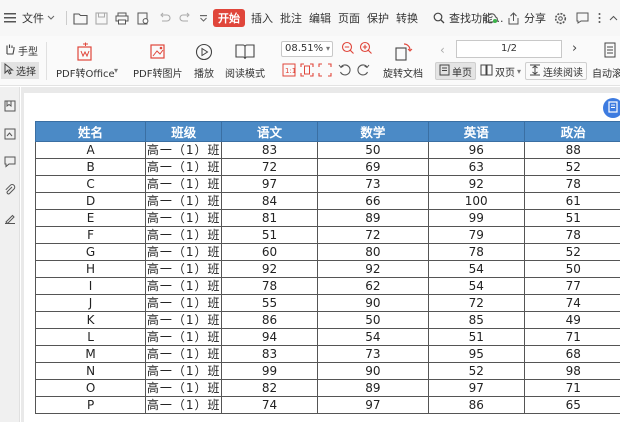  Describe the element at coordinates (611, 108) in the screenshot. I see `floating-tool-button` at that location.